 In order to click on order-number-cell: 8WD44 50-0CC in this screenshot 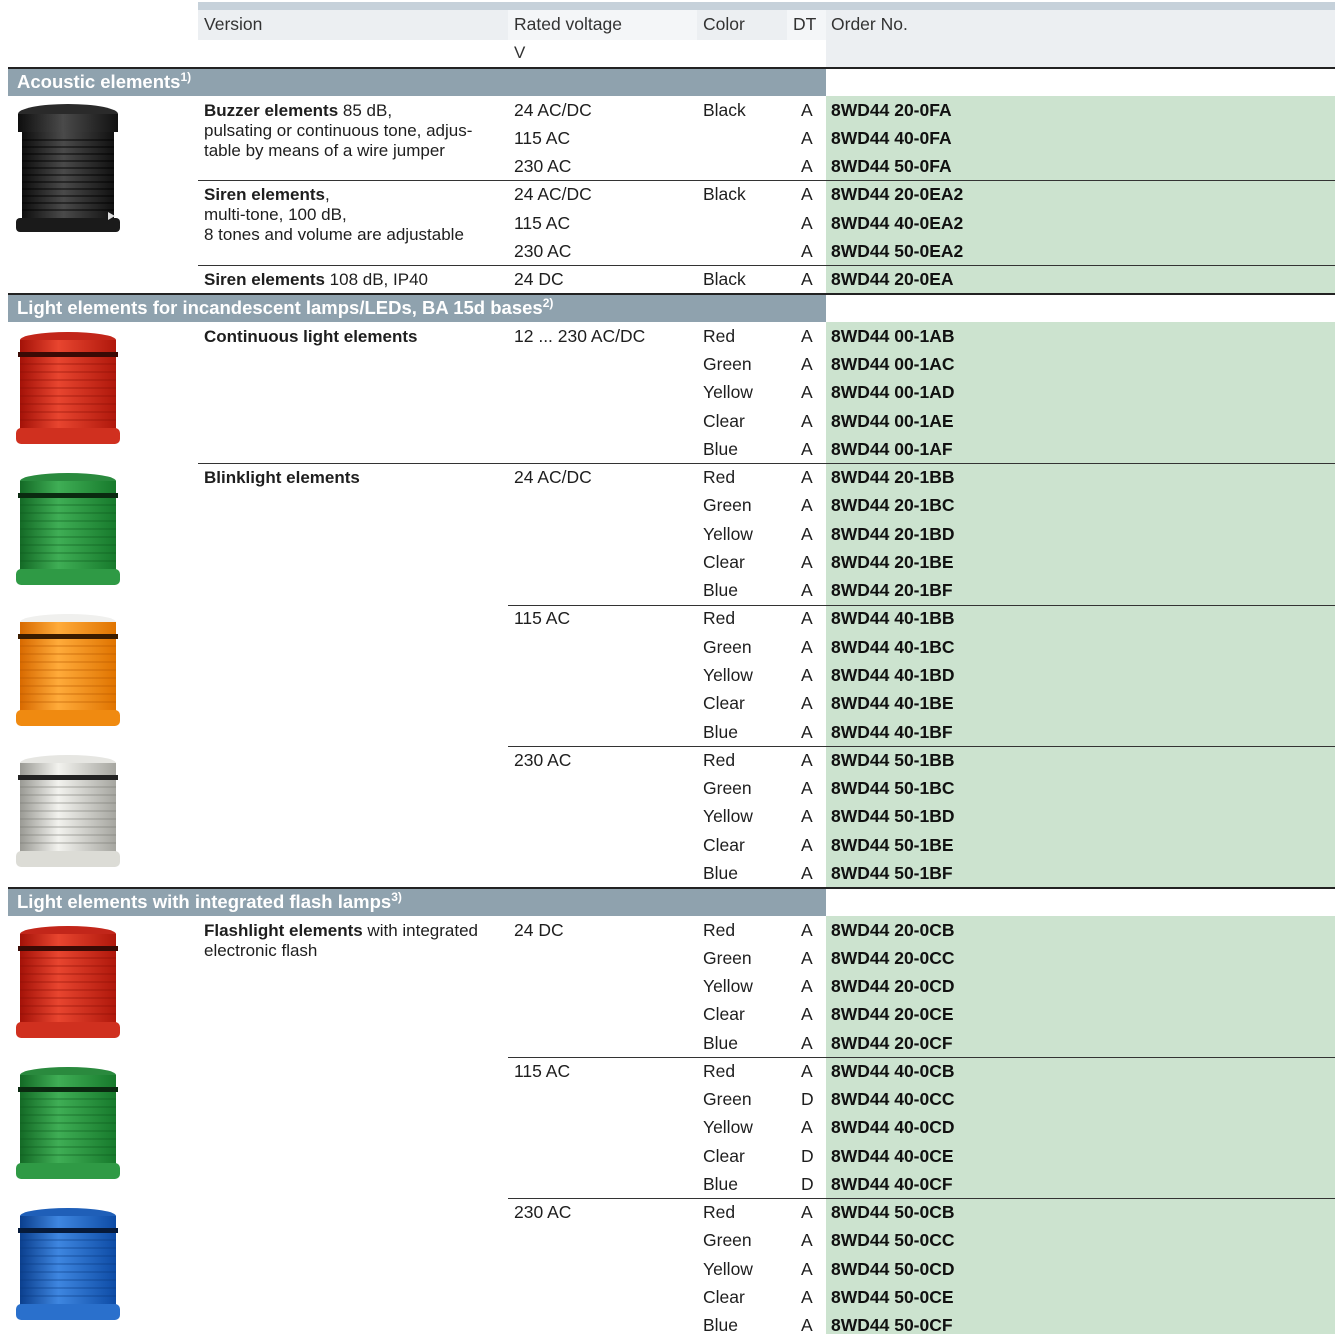, I will do `click(893, 1240)`.